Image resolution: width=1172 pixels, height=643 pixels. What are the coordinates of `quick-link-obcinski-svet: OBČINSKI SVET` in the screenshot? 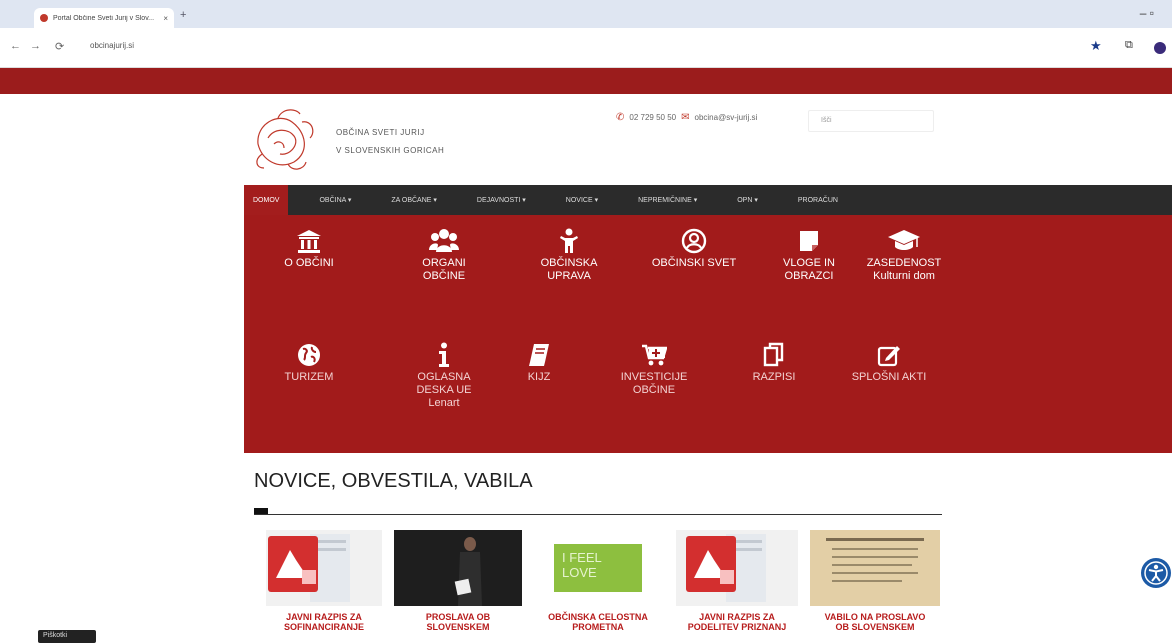 It's located at (694, 247).